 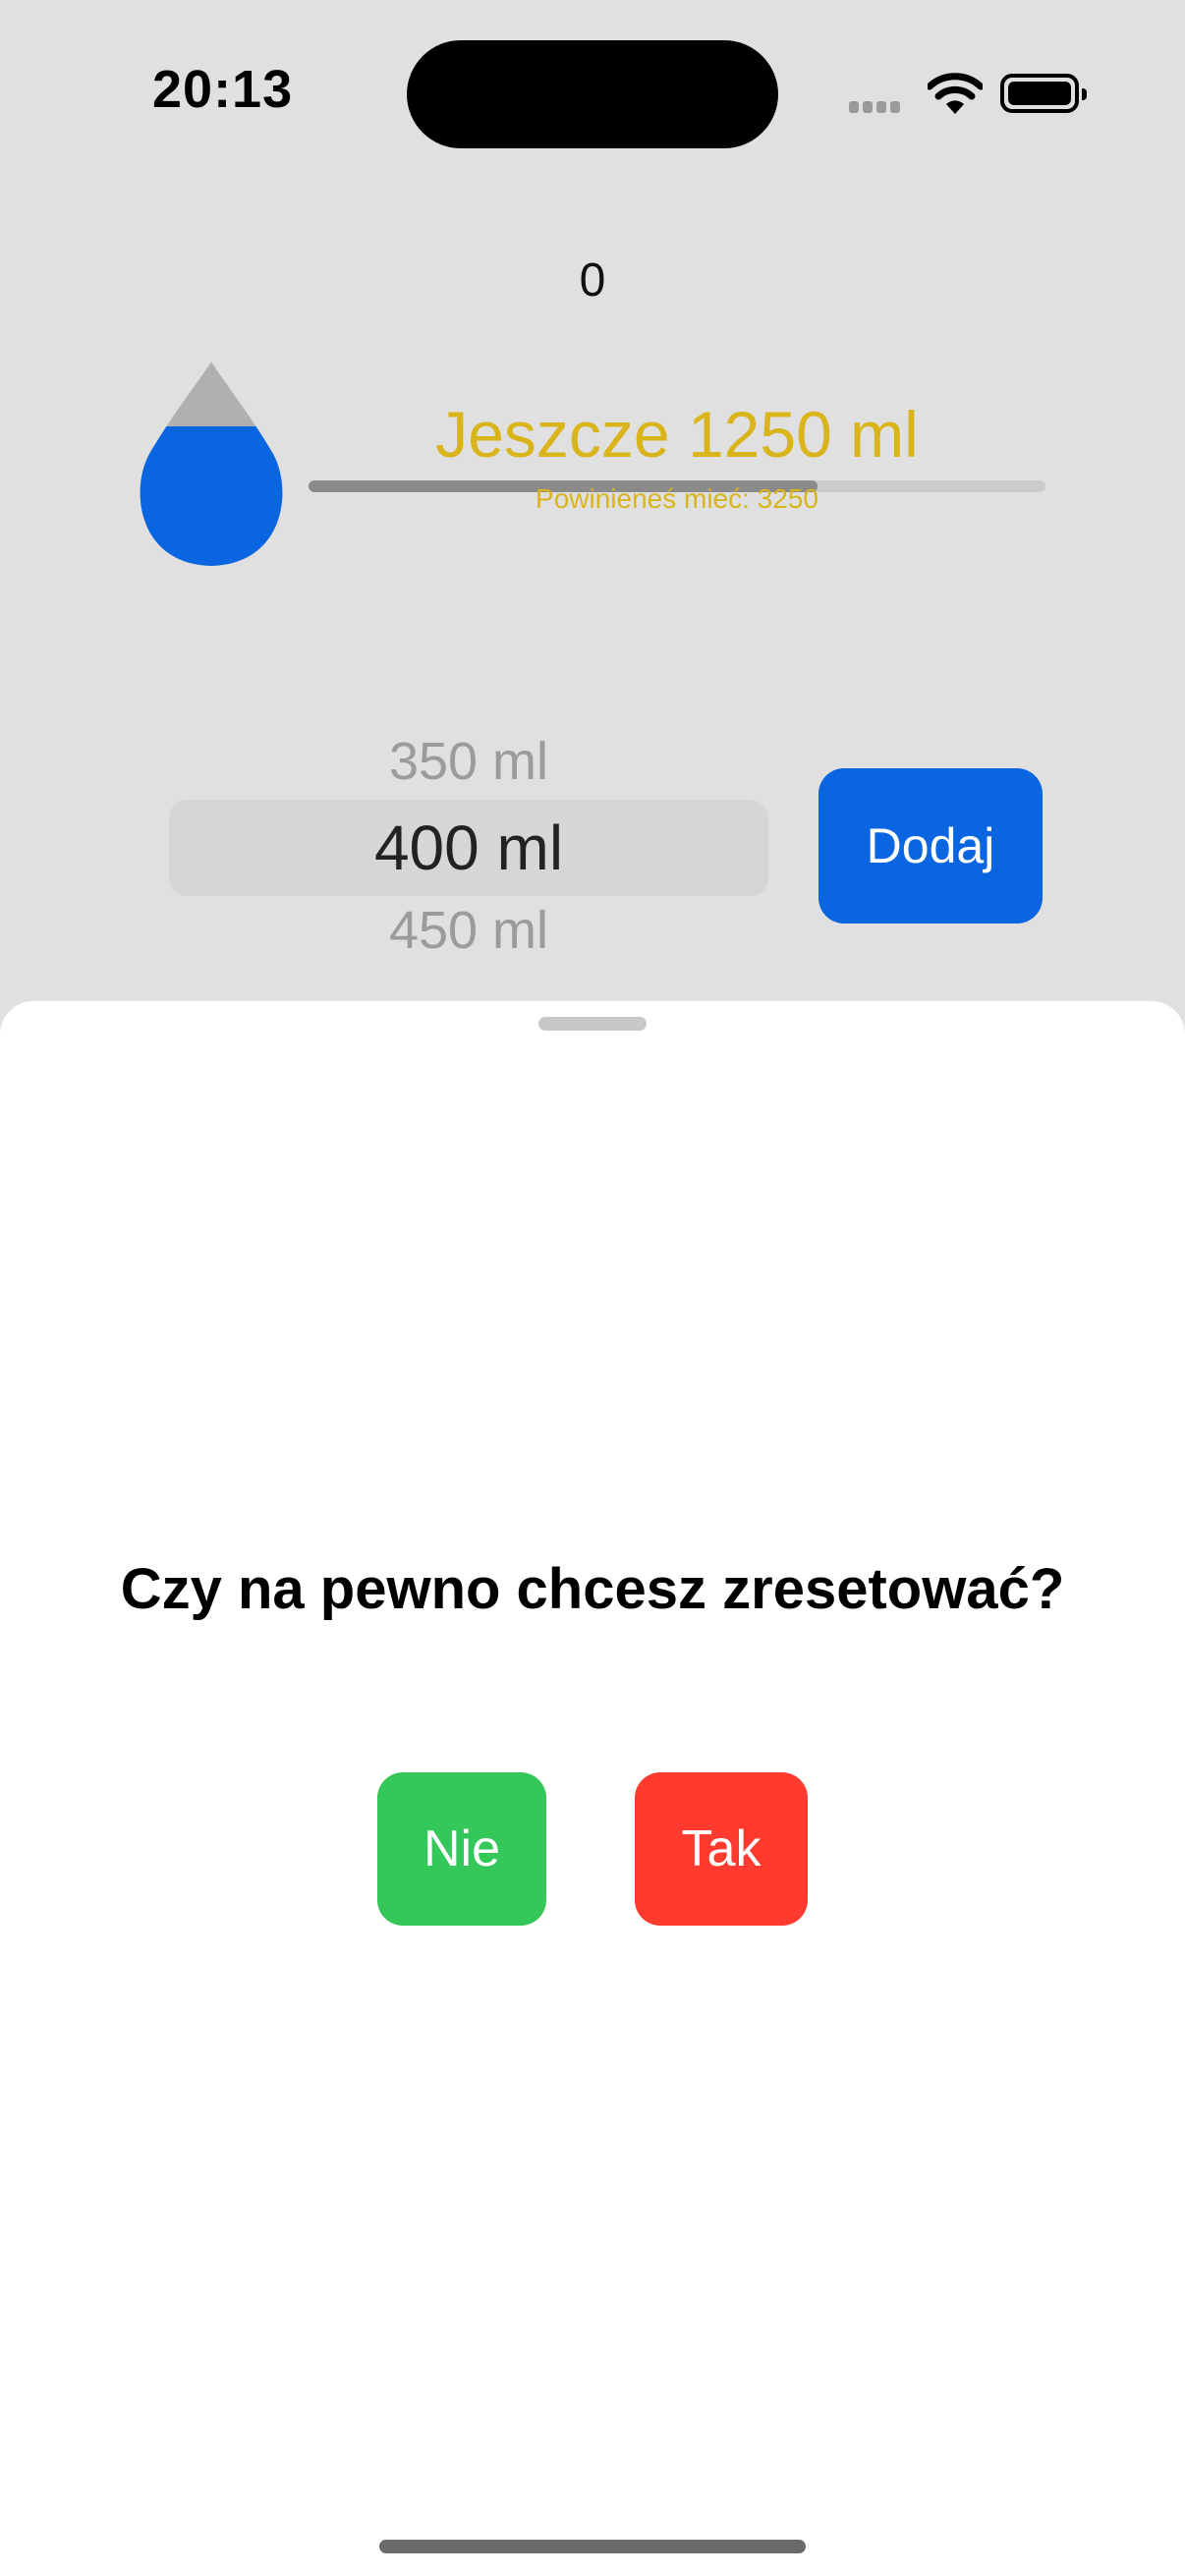 I want to click on remaining-amount-label: Jeszcze 1250 ml, so click(x=677, y=434).